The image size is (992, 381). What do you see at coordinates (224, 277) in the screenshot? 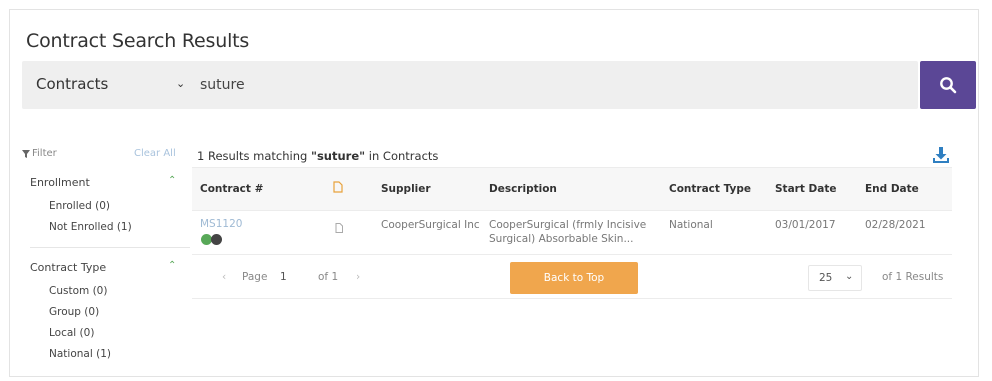
I see `previous-page-button: ‹` at bounding box center [224, 277].